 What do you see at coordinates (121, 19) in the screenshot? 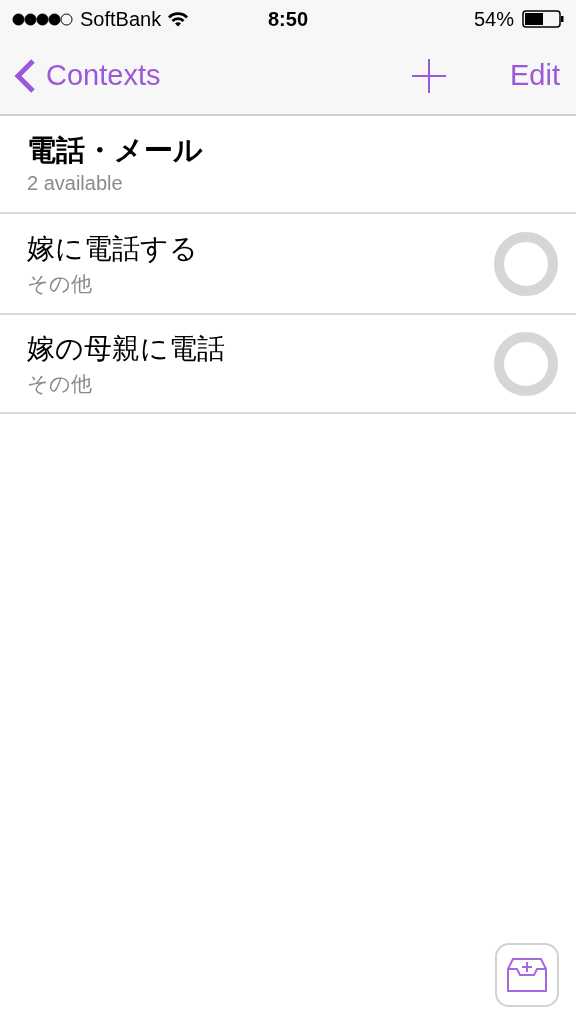
I see `carrier-name: SoftBank` at bounding box center [121, 19].